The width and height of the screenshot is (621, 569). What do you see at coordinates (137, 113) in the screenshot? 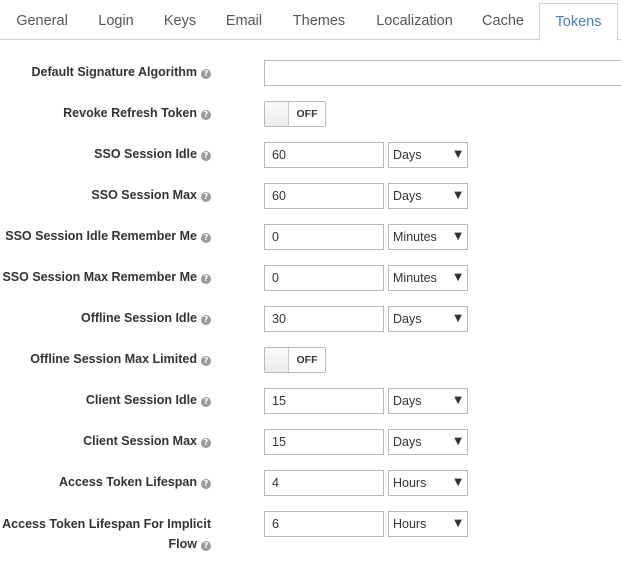
I see `field-label: Revoke Refresh Token?` at bounding box center [137, 113].